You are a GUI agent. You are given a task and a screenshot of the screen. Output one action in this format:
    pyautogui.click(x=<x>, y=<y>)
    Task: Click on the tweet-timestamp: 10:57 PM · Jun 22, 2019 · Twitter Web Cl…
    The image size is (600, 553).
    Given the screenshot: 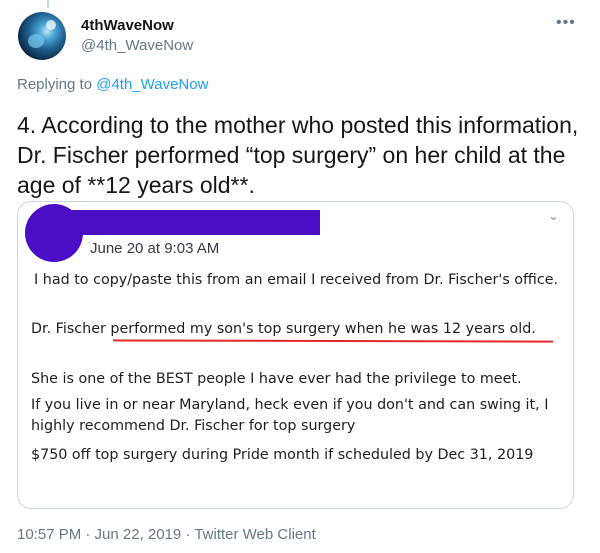 What is the action you would take?
    pyautogui.click(x=166, y=534)
    